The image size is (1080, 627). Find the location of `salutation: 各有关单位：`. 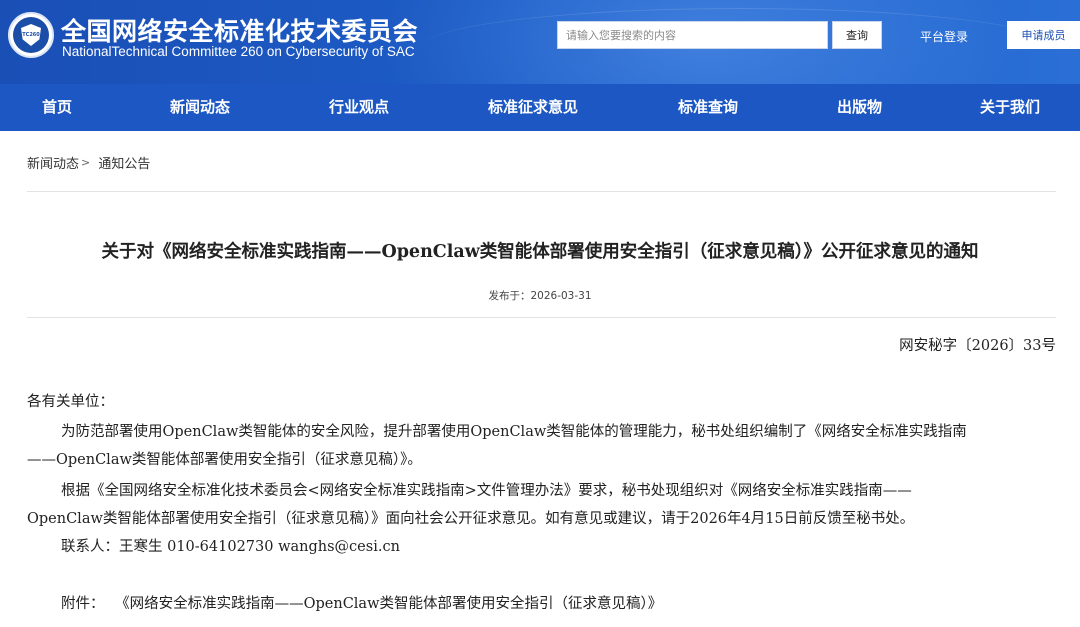

salutation: 各有关单位： is located at coordinates (70, 402).